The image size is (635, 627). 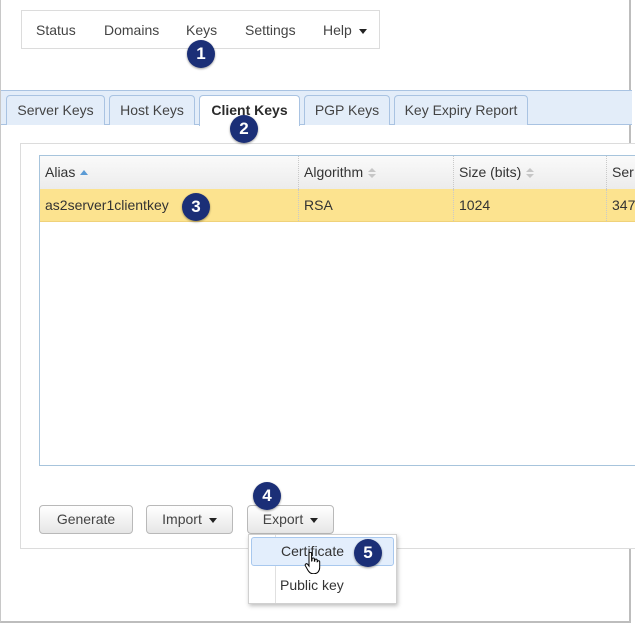 What do you see at coordinates (368, 553) in the screenshot?
I see `callout-badge-5: 5` at bounding box center [368, 553].